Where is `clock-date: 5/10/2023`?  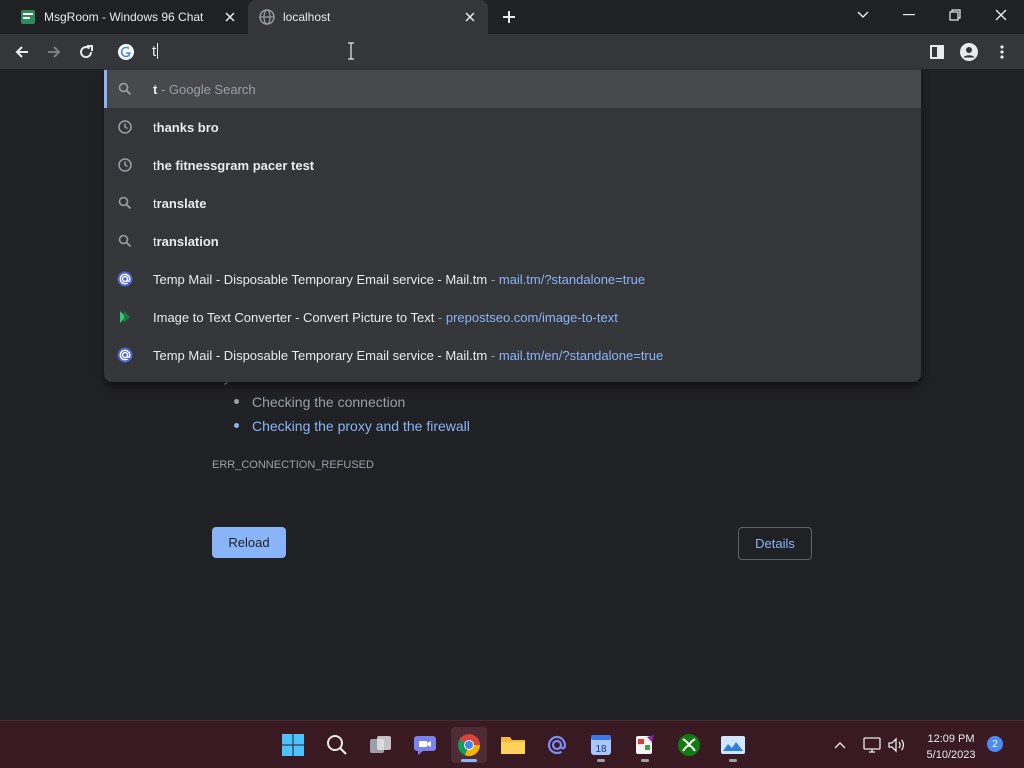 clock-date: 5/10/2023 is located at coordinates (951, 755).